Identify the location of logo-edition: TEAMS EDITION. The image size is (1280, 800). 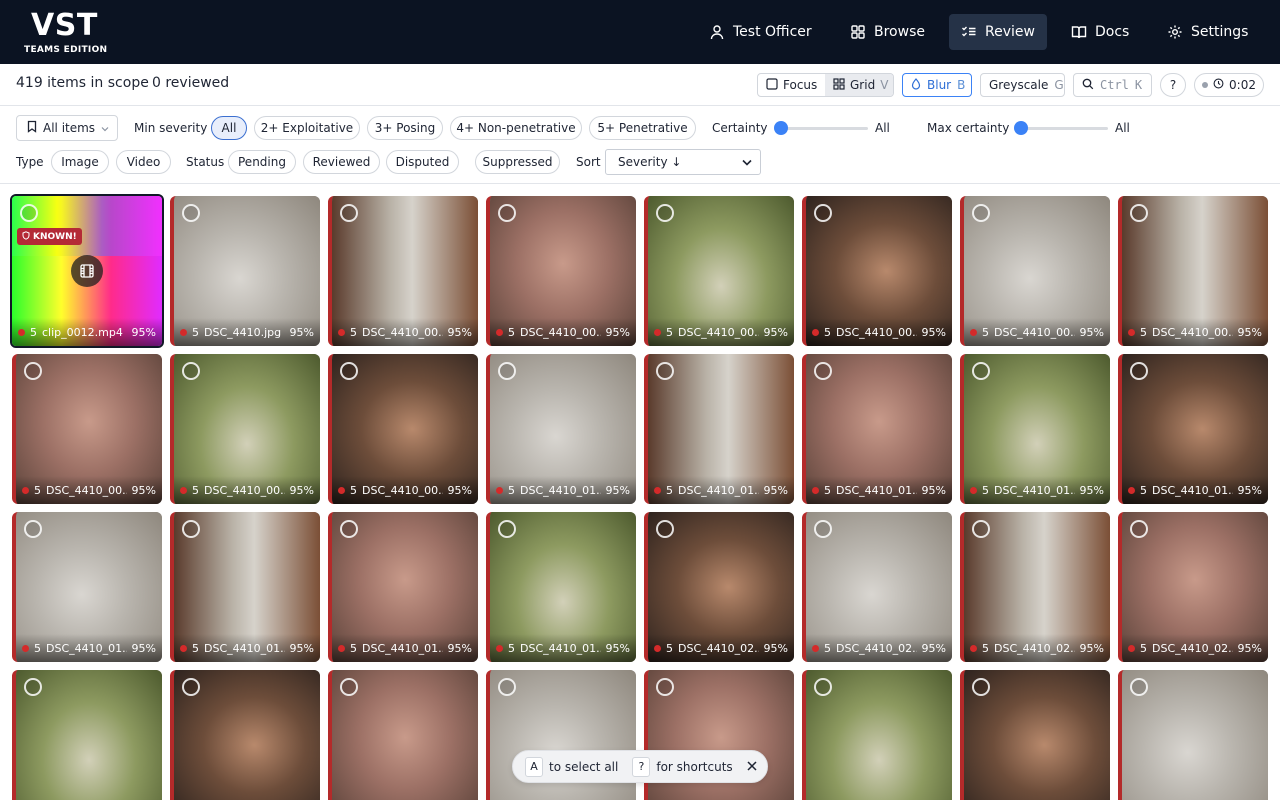
(66, 50).